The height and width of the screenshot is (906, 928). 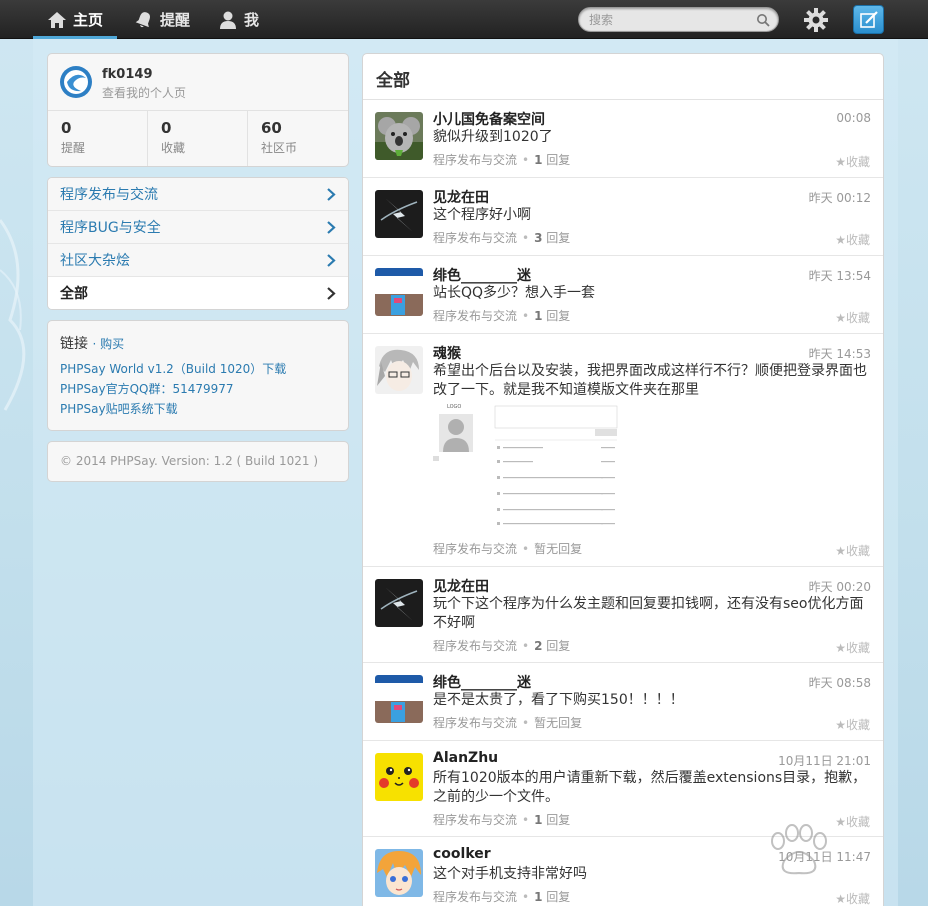 I want to click on post-meta: 程序发布与交流 • 3 回复, so click(x=501, y=237).